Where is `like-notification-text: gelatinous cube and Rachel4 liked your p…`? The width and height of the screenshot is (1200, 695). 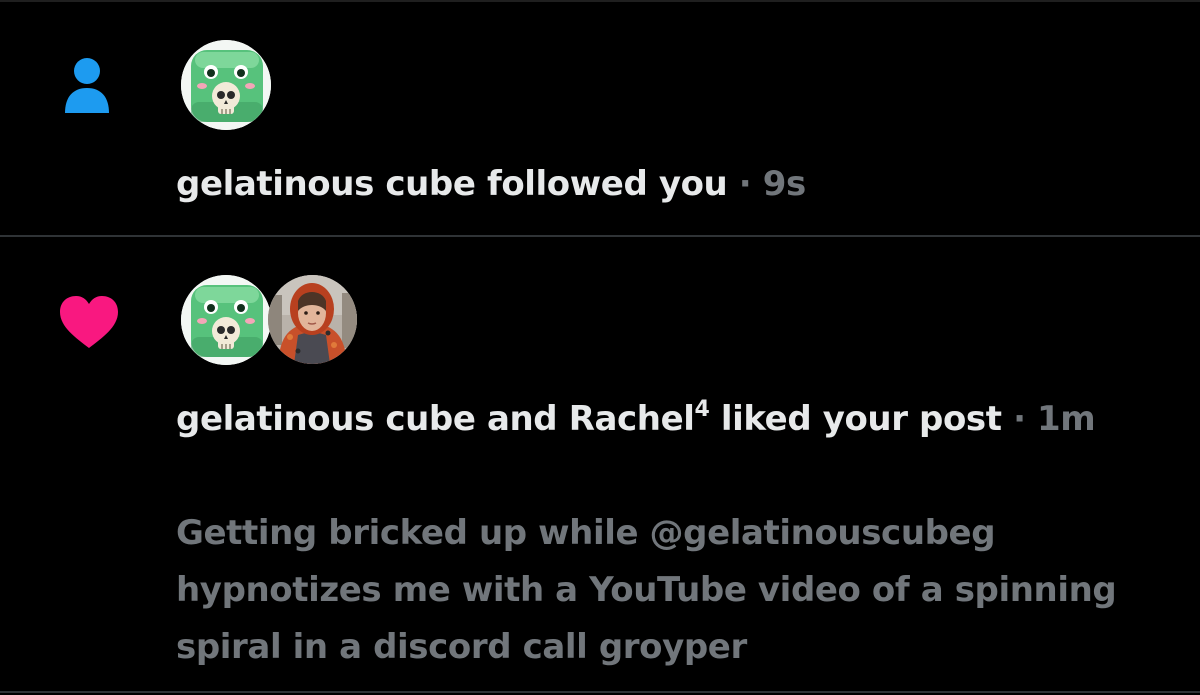 like-notification-text: gelatinous cube and Rachel4 liked your p… is located at coordinates (656, 419).